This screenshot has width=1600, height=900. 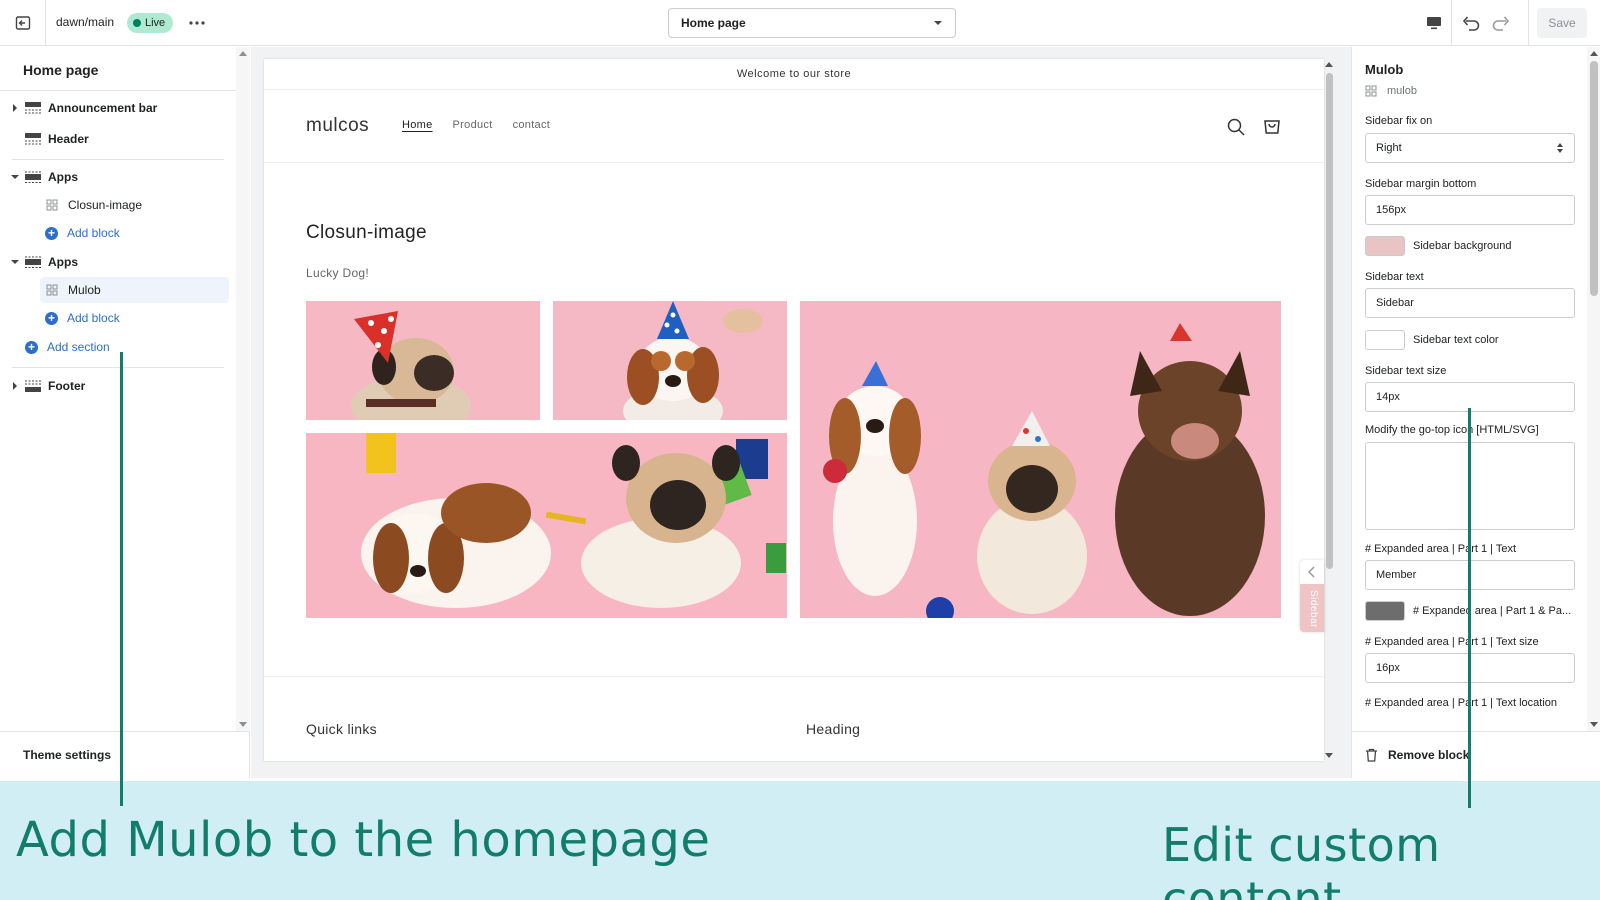 I want to click on device-preview-button, so click(x=1434, y=23).